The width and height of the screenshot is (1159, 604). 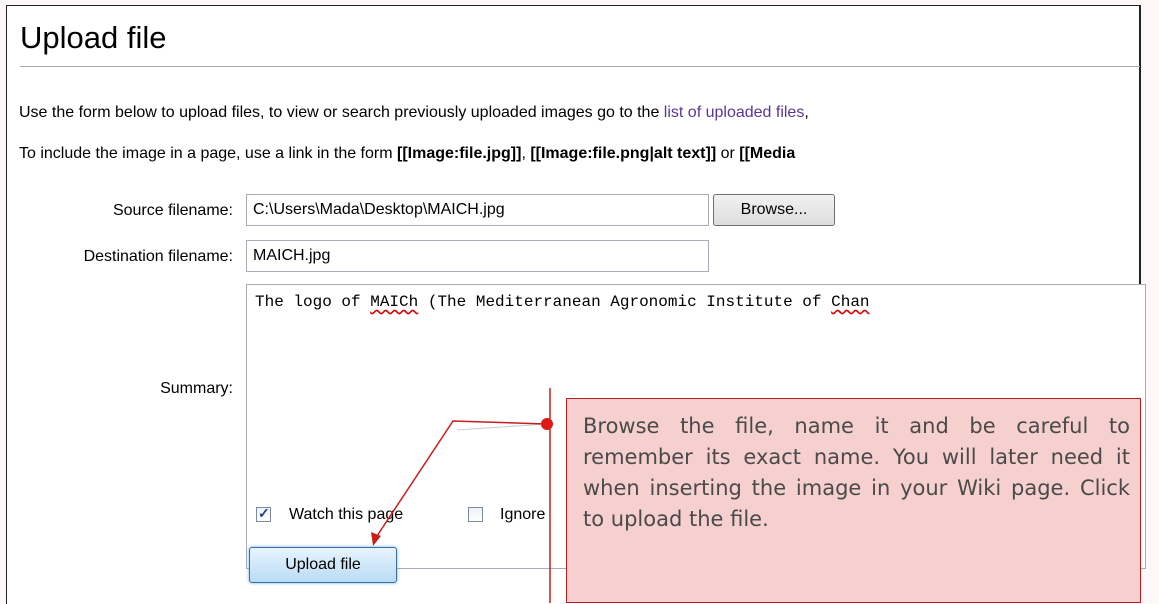 What do you see at coordinates (547, 424) in the screenshot?
I see `pointer-dot-icon` at bounding box center [547, 424].